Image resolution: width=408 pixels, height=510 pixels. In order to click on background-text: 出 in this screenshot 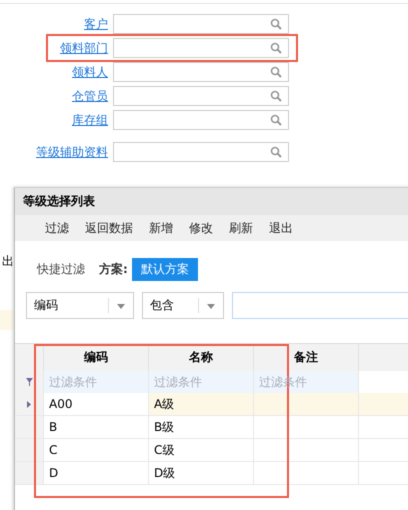, I will do `click(8, 261)`.